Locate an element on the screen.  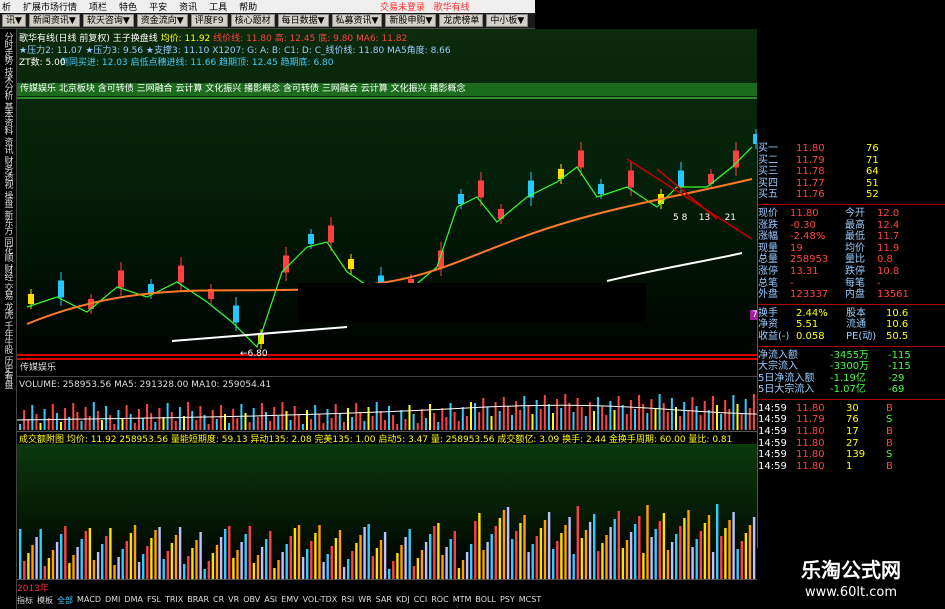
stat-value: 12.4 is located at coordinates (888, 225).